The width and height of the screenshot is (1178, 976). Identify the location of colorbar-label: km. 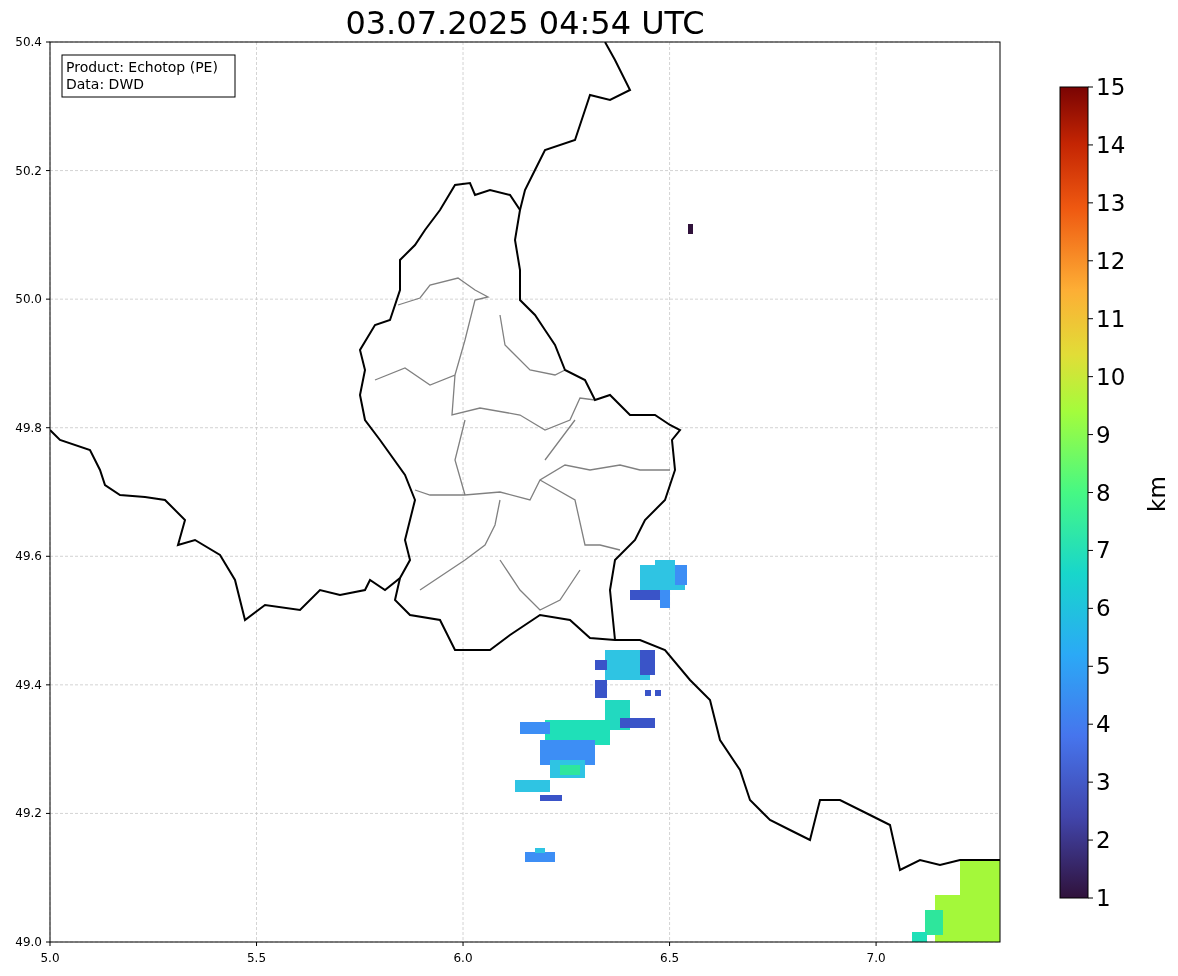
(1157, 494).